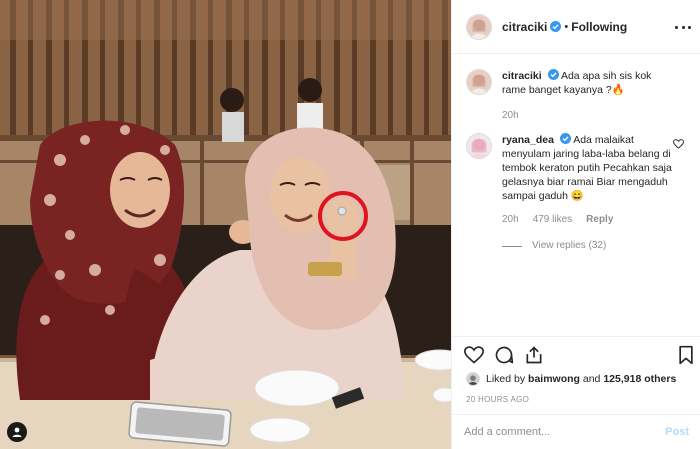 This screenshot has width=700, height=449. I want to click on commenter-avatar, so click(479, 146).